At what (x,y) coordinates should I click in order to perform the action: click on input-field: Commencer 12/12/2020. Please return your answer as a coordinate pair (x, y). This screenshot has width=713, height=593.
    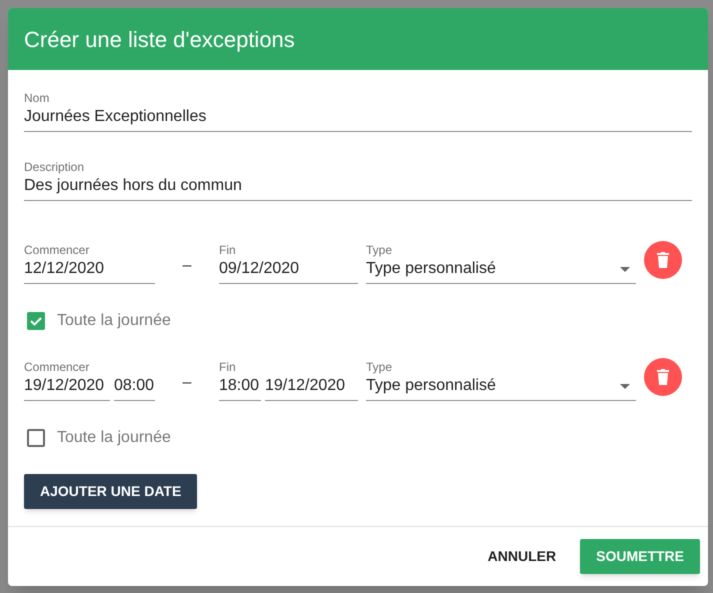
    Looking at the image, I should click on (89, 263).